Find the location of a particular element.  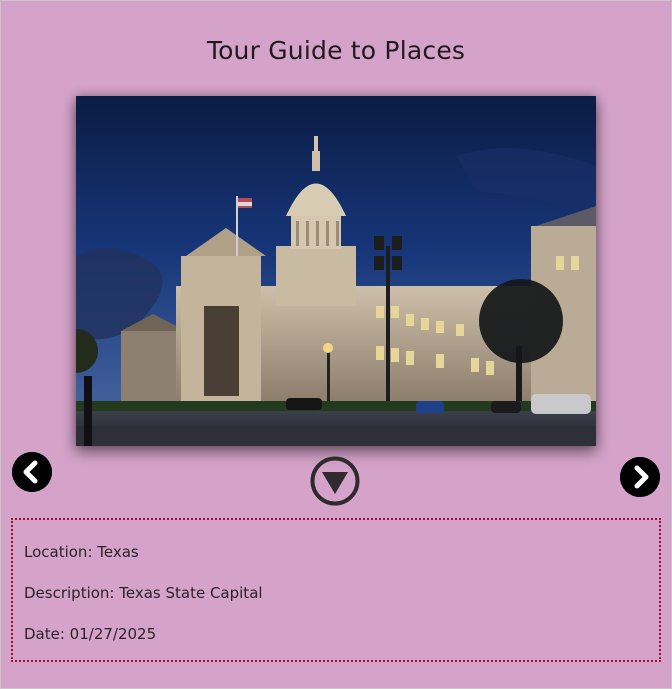

caret-down-circle-icon is located at coordinates (335, 481).